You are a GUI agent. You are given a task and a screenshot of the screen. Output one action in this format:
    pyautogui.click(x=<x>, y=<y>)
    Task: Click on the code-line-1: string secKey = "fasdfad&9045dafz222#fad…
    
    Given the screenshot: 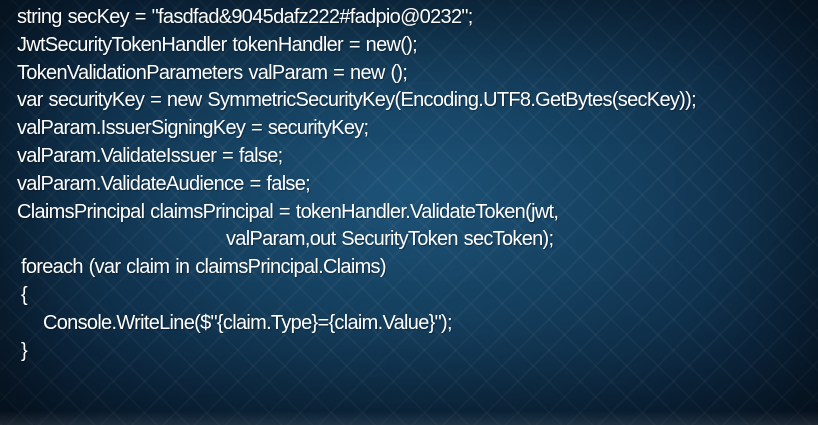 What is the action you would take?
    pyautogui.click(x=245, y=17)
    